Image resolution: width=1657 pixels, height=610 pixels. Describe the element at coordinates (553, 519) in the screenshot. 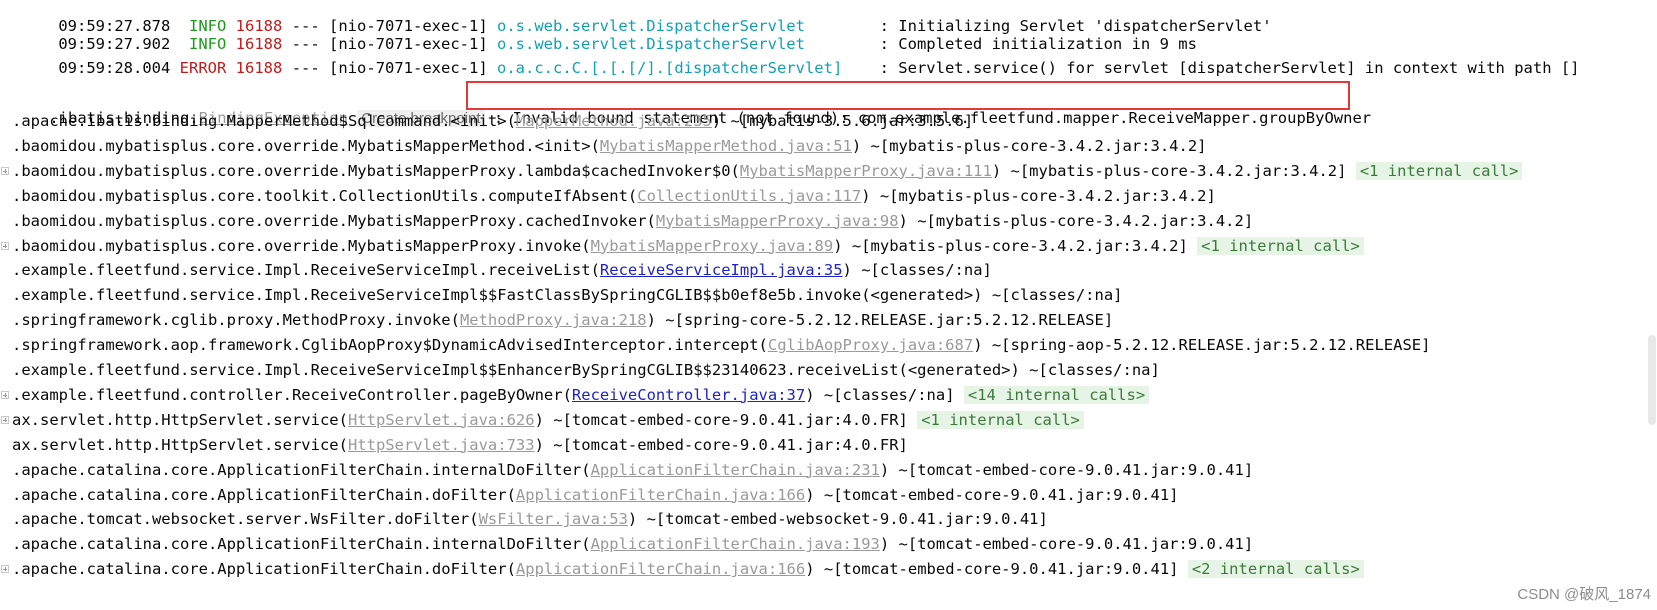

I see `source-file-link: WsFilter.java:53` at that location.